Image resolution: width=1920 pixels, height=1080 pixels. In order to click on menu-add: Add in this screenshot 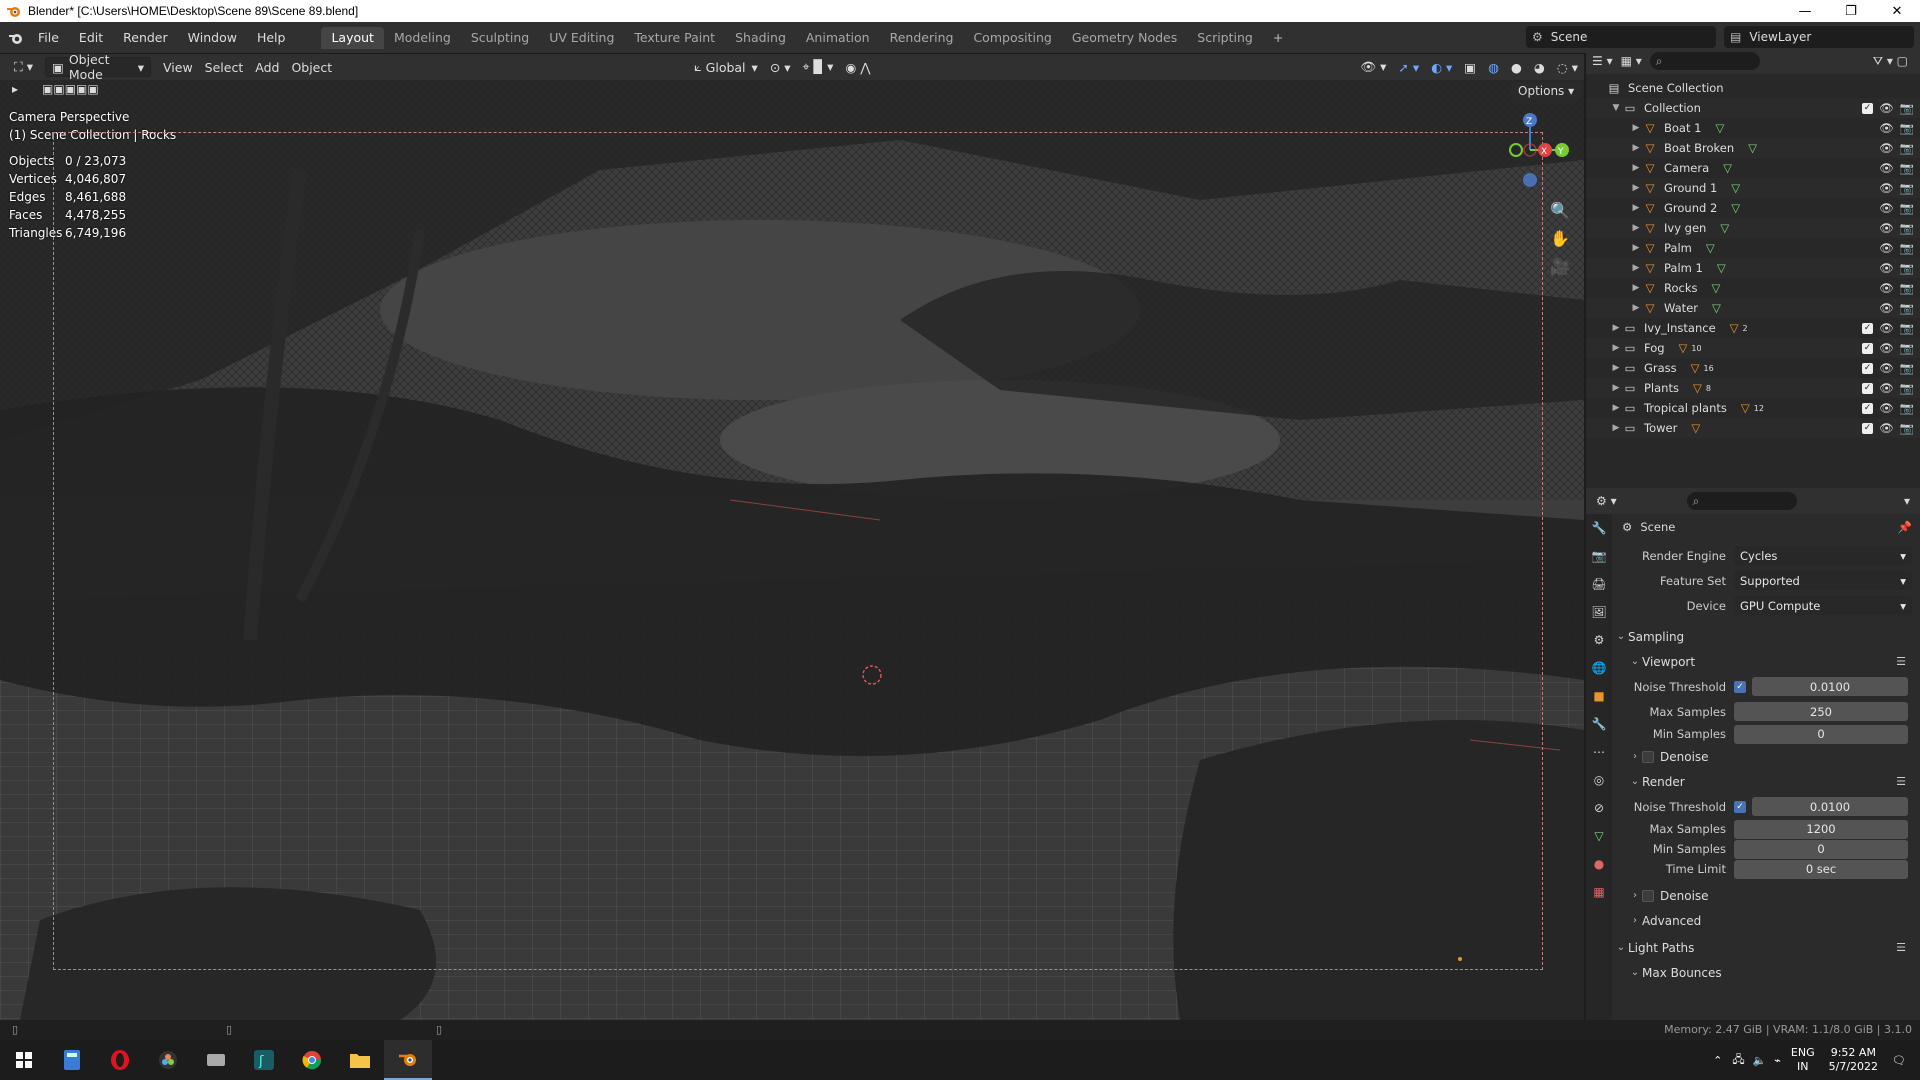, I will do `click(267, 67)`.